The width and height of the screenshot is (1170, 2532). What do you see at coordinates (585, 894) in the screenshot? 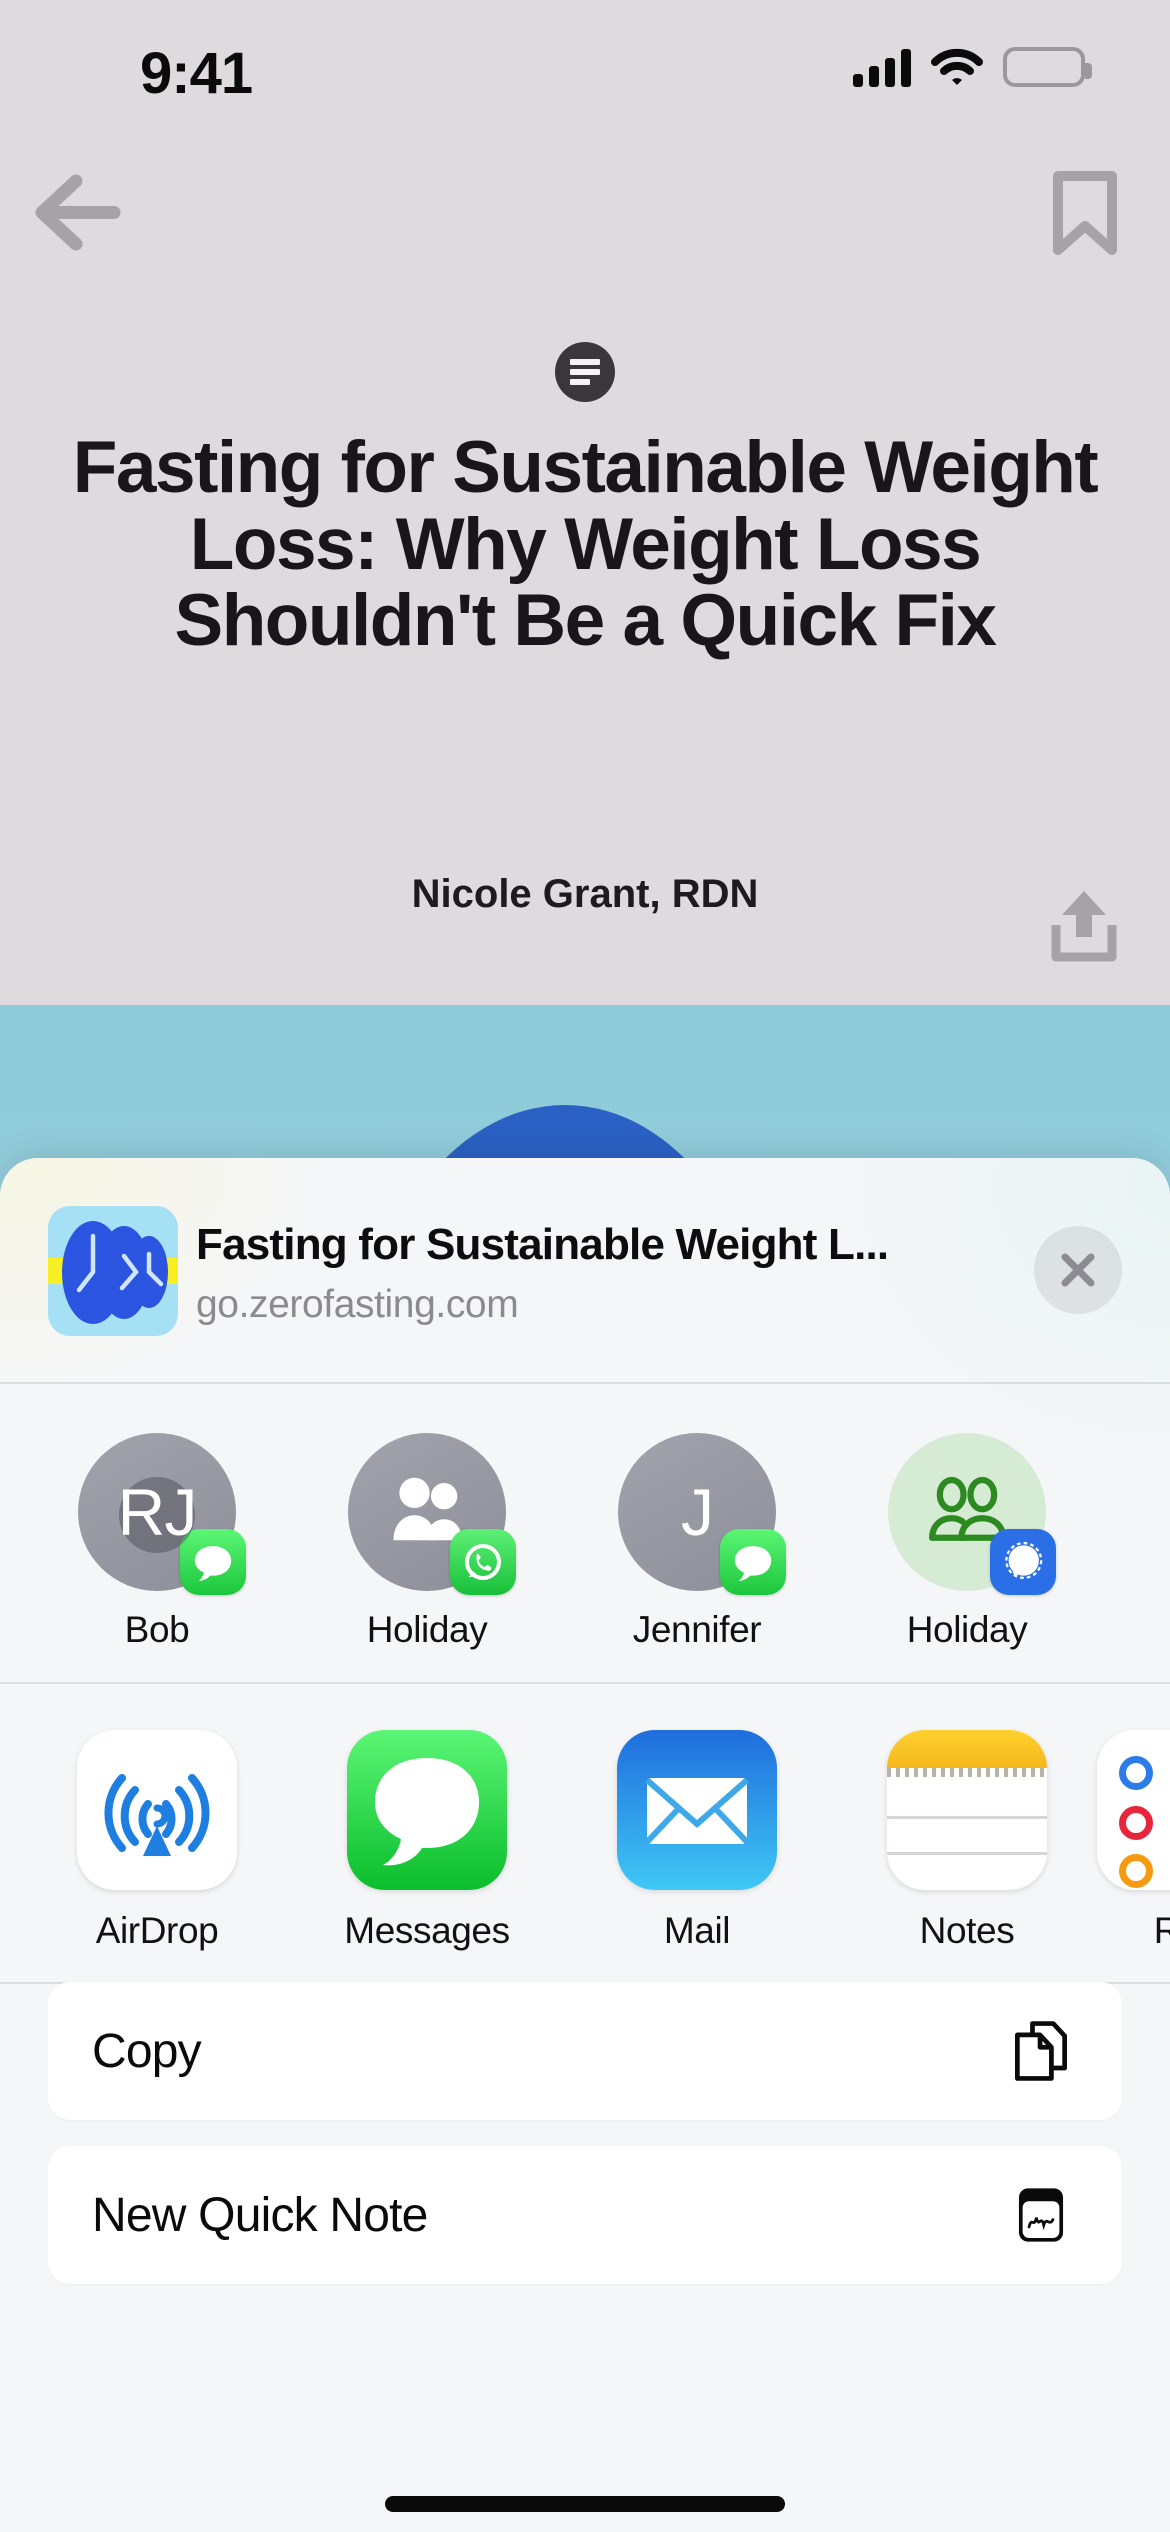
I see `article-author: Nicole Grant, RDN` at bounding box center [585, 894].